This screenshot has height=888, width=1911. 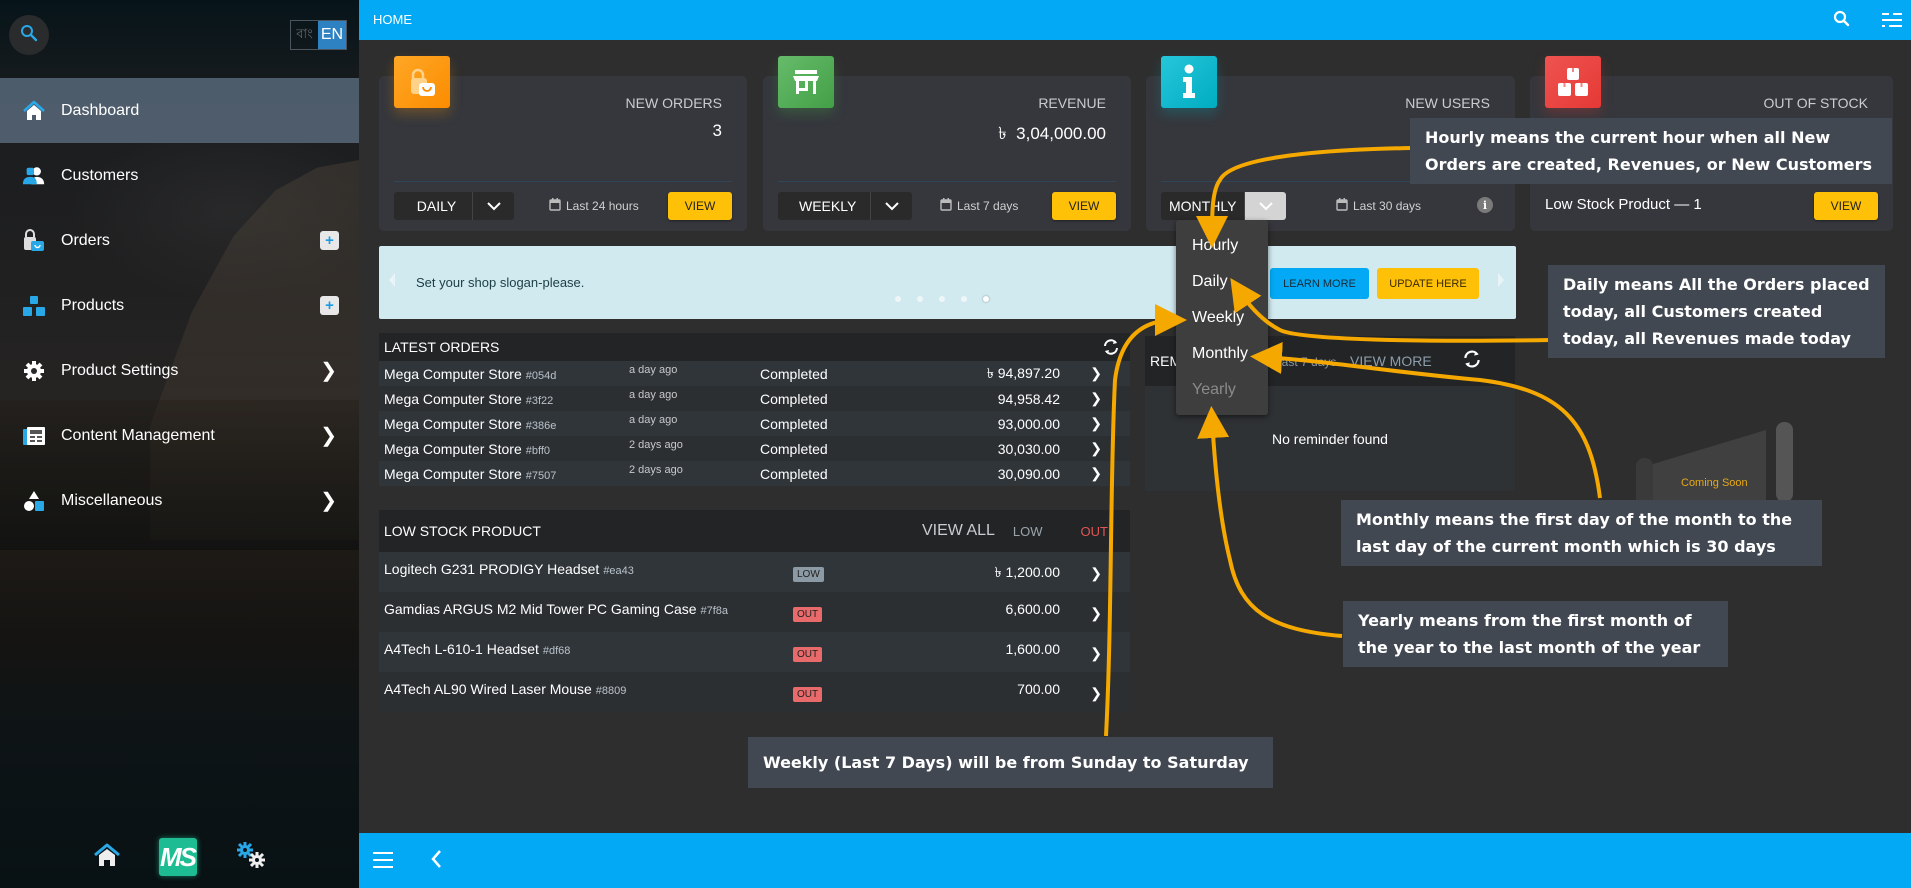 I want to click on search-icon, so click(x=1842, y=21).